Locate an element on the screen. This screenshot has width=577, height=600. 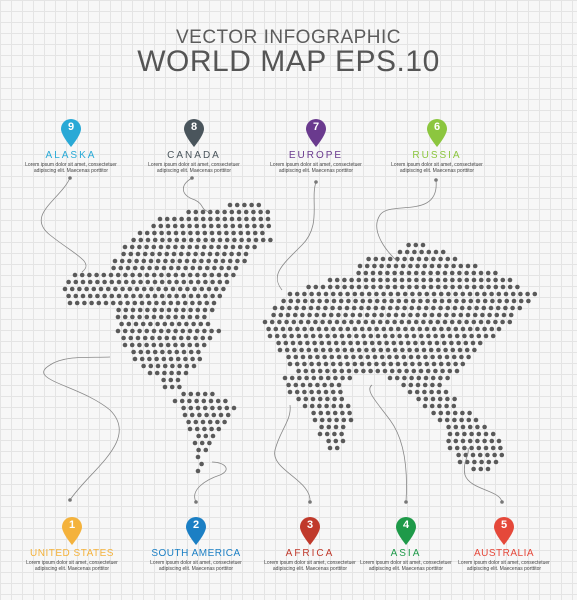
pin-marker-icon: 5 is located at coordinates (504, 531).